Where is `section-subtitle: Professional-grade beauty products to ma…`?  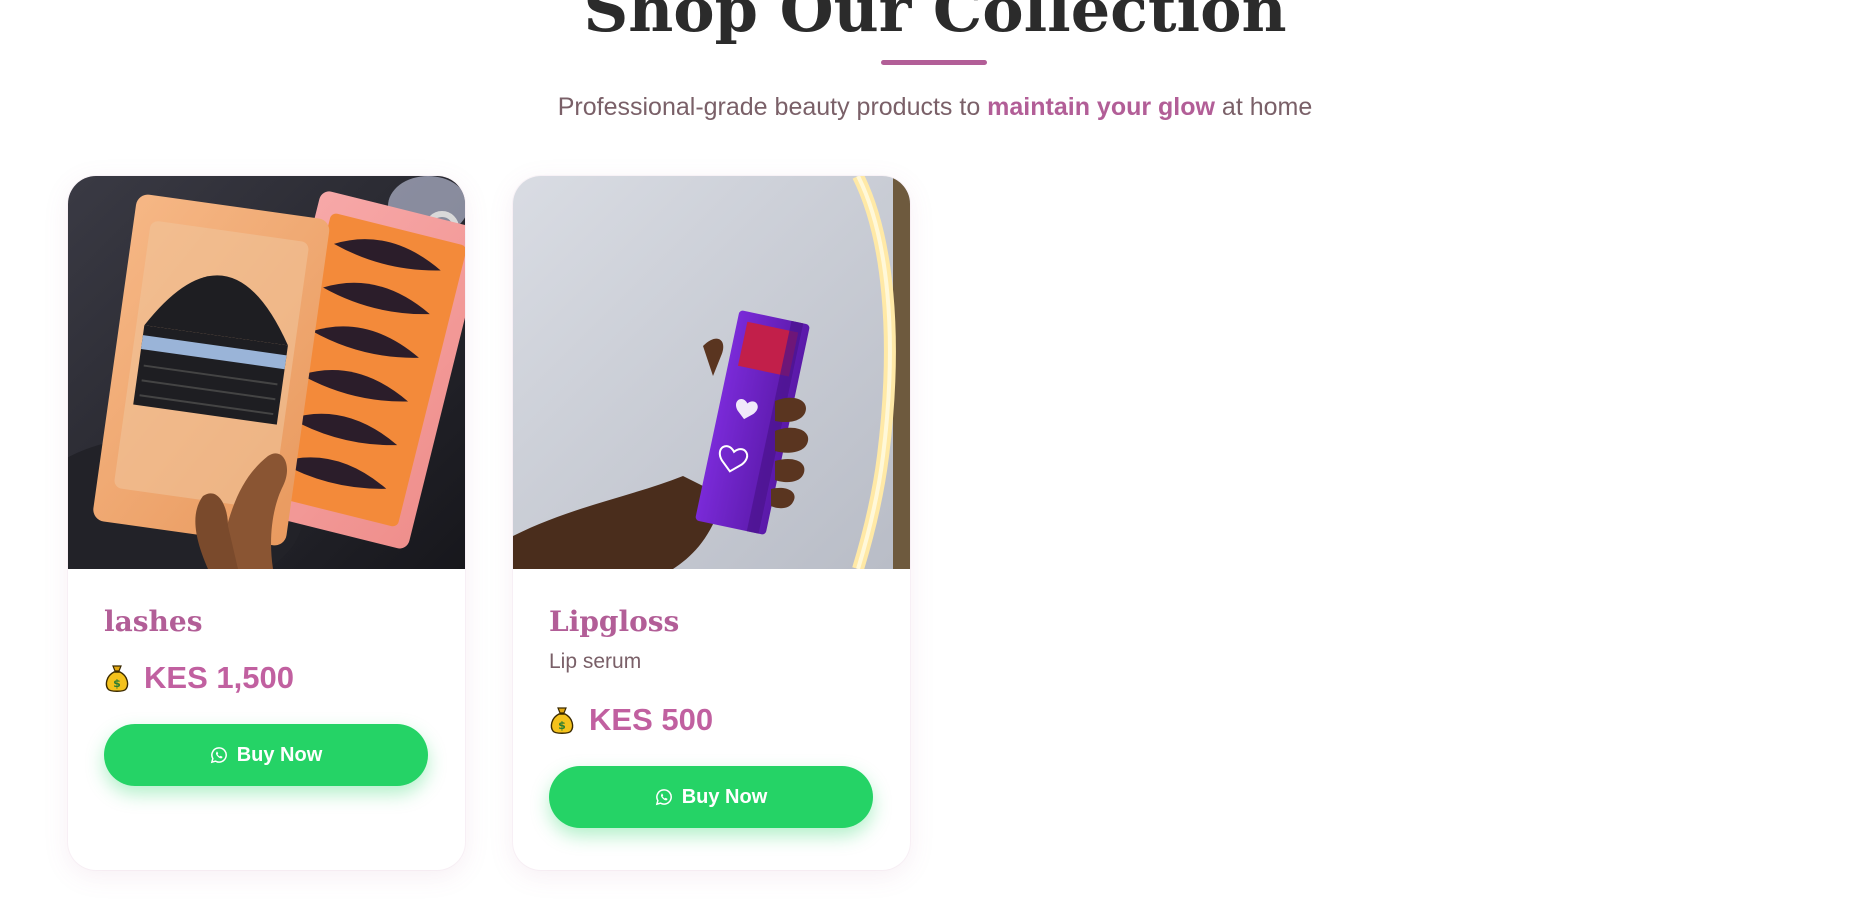 section-subtitle: Professional-grade beauty products to ma… is located at coordinates (935, 107).